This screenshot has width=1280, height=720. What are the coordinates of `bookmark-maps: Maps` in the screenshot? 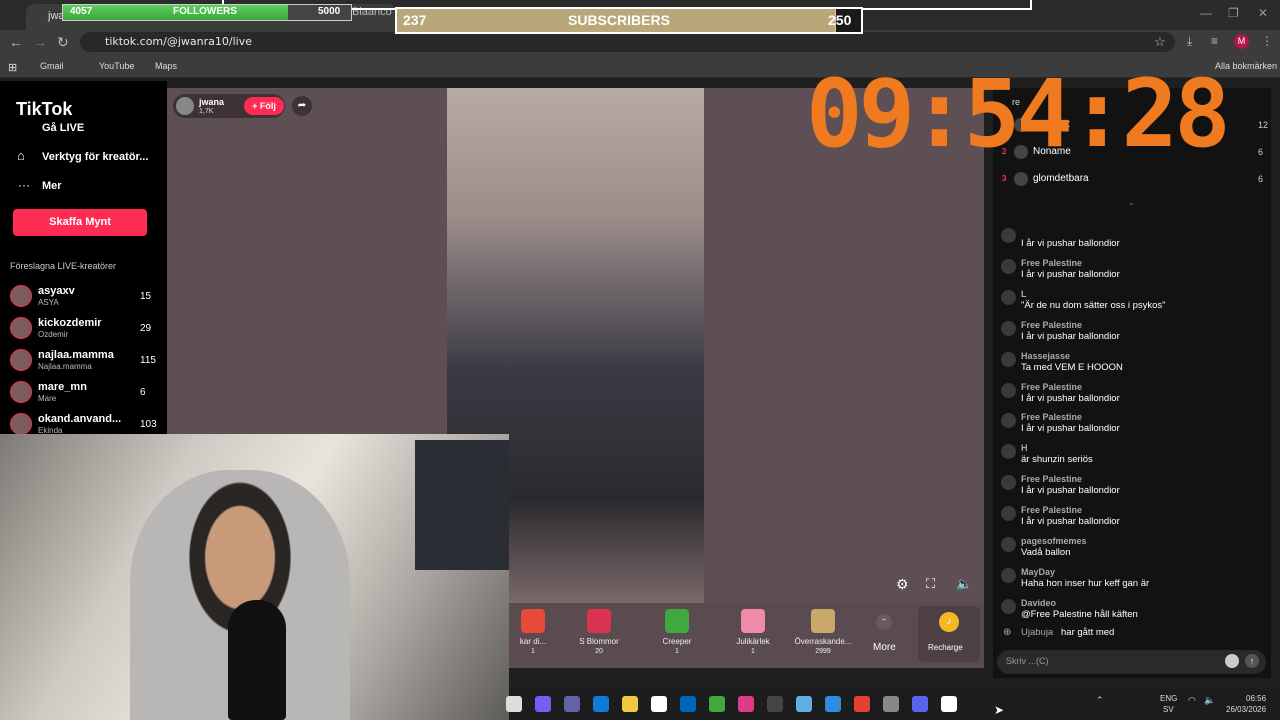 It's located at (166, 66).